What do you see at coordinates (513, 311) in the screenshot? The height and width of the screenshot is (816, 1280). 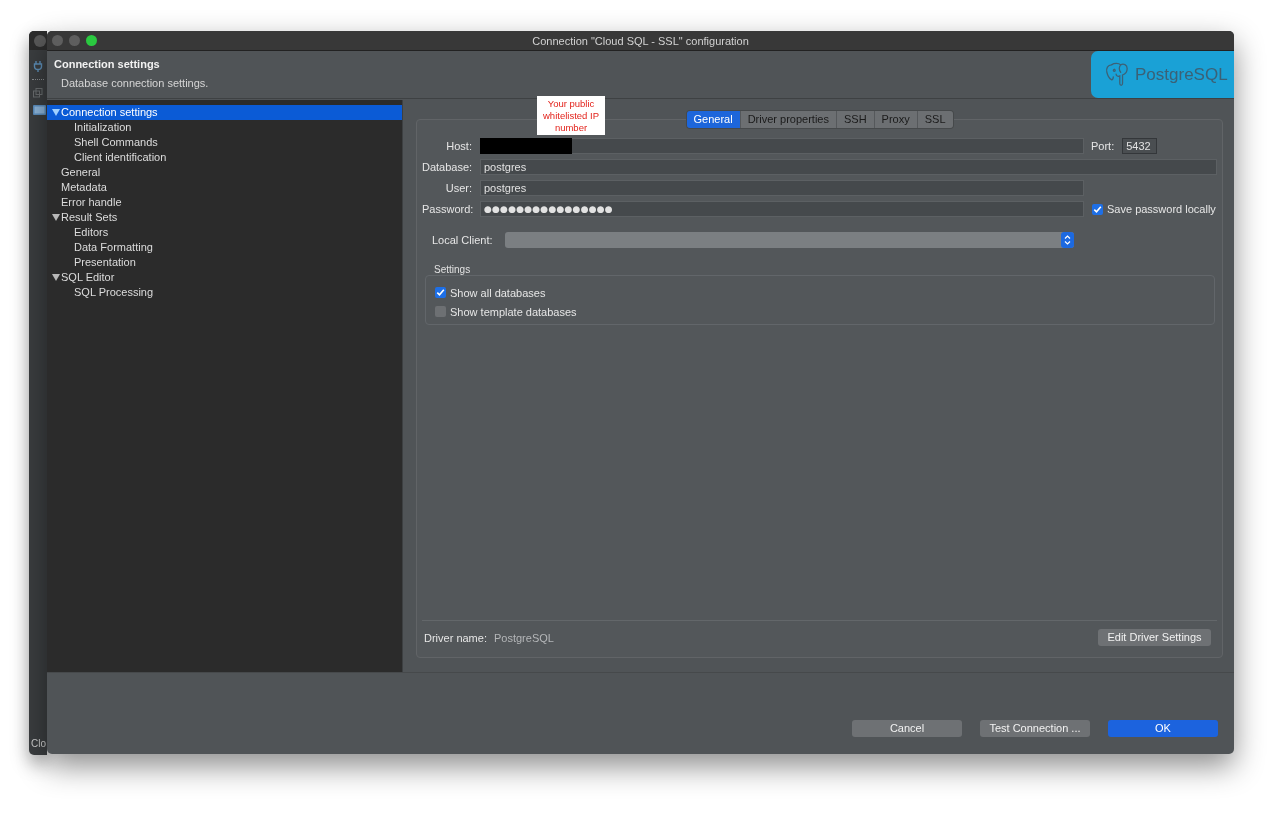 I see `checkbox-label: Show template databases` at bounding box center [513, 311].